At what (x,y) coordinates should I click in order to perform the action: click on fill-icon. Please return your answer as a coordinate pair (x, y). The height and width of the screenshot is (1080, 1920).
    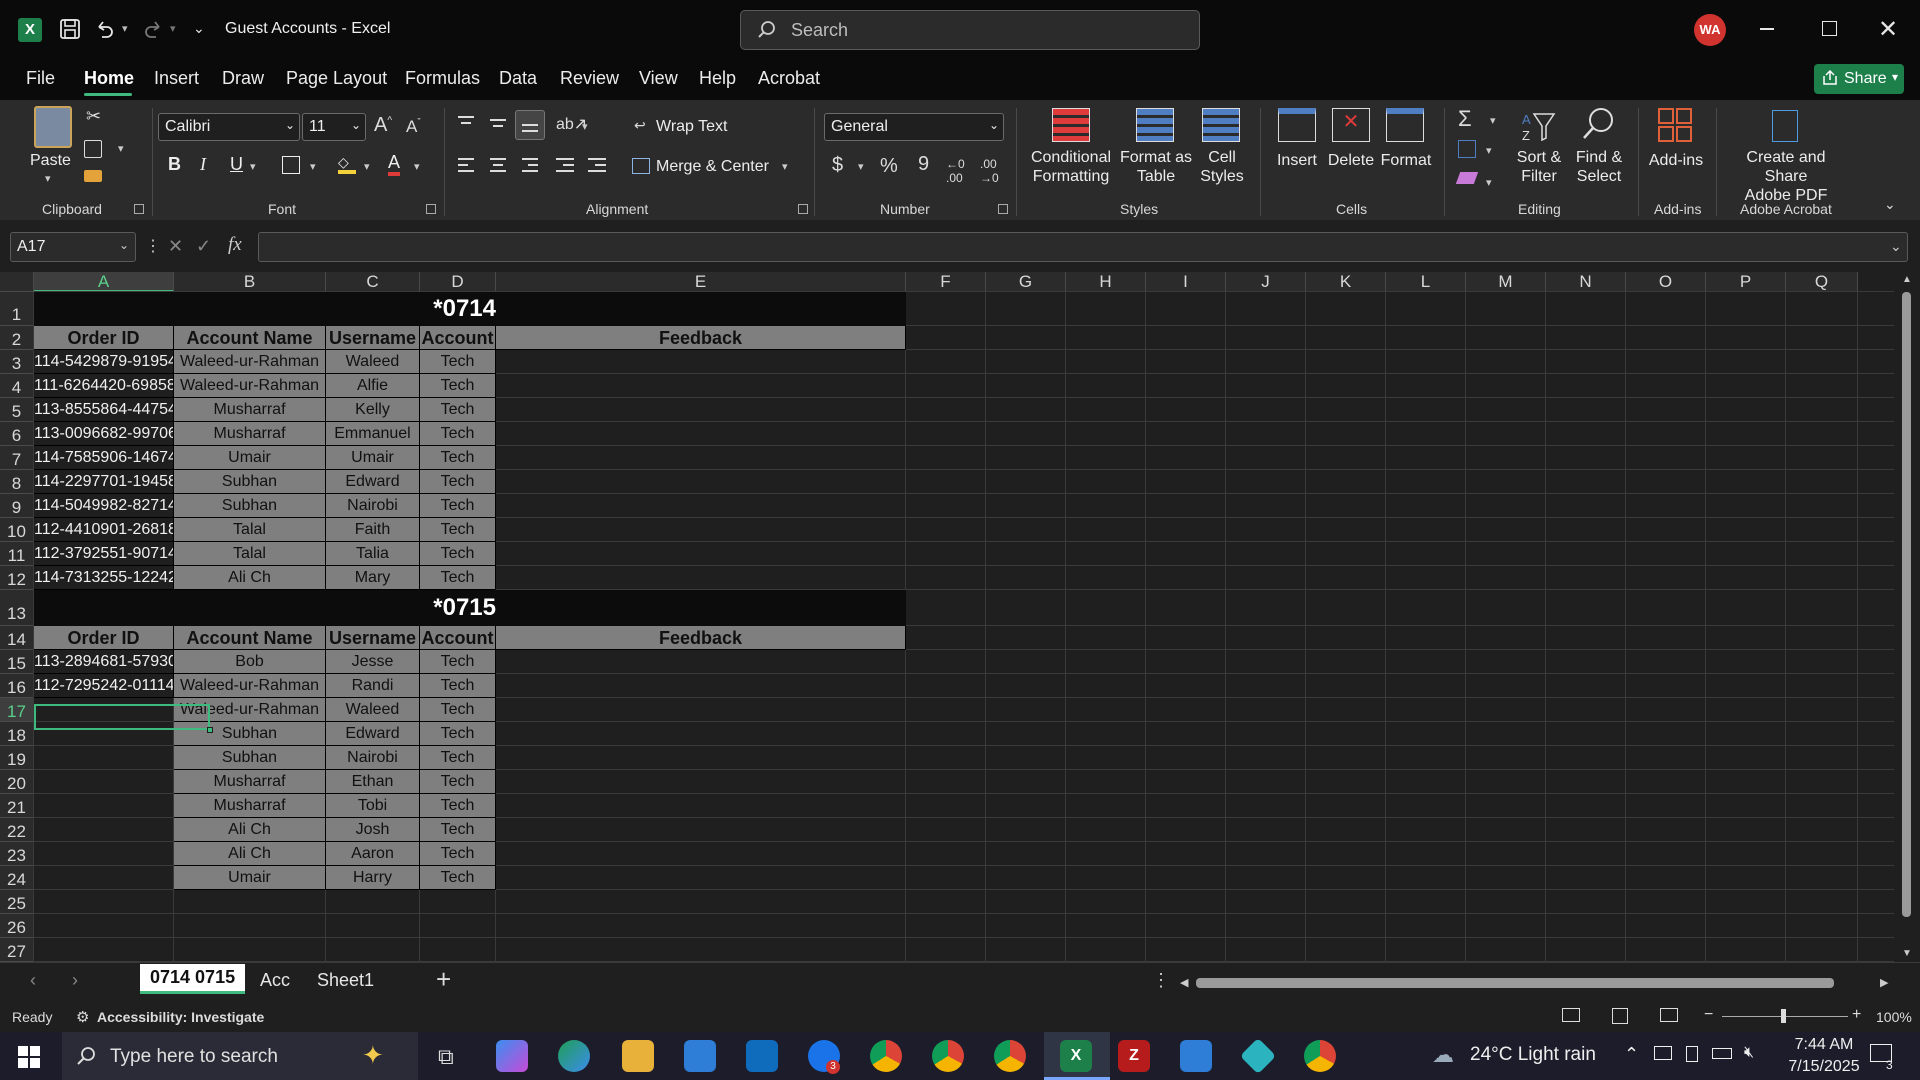
    Looking at the image, I should click on (1467, 149).